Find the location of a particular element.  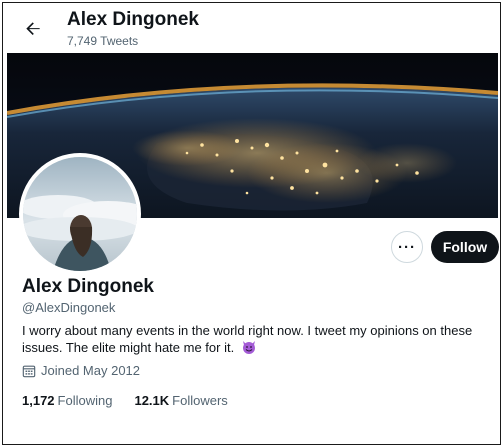

followers-count: 12.1K is located at coordinates (152, 400).